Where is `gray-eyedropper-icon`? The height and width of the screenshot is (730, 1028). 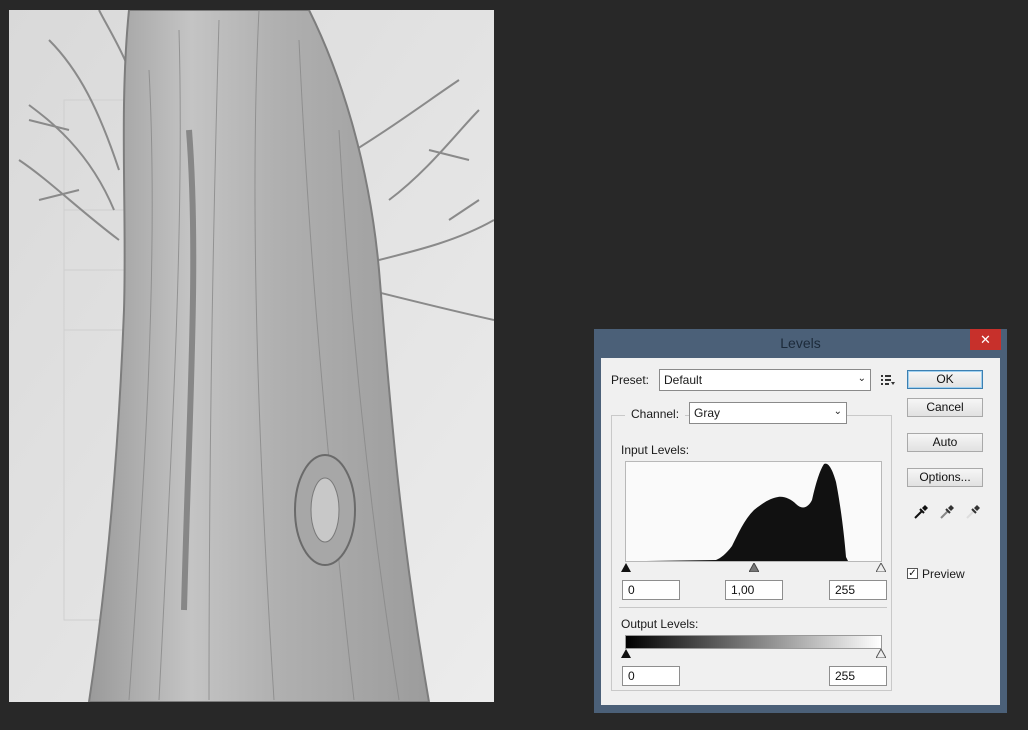
gray-eyedropper-icon is located at coordinates (947, 512).